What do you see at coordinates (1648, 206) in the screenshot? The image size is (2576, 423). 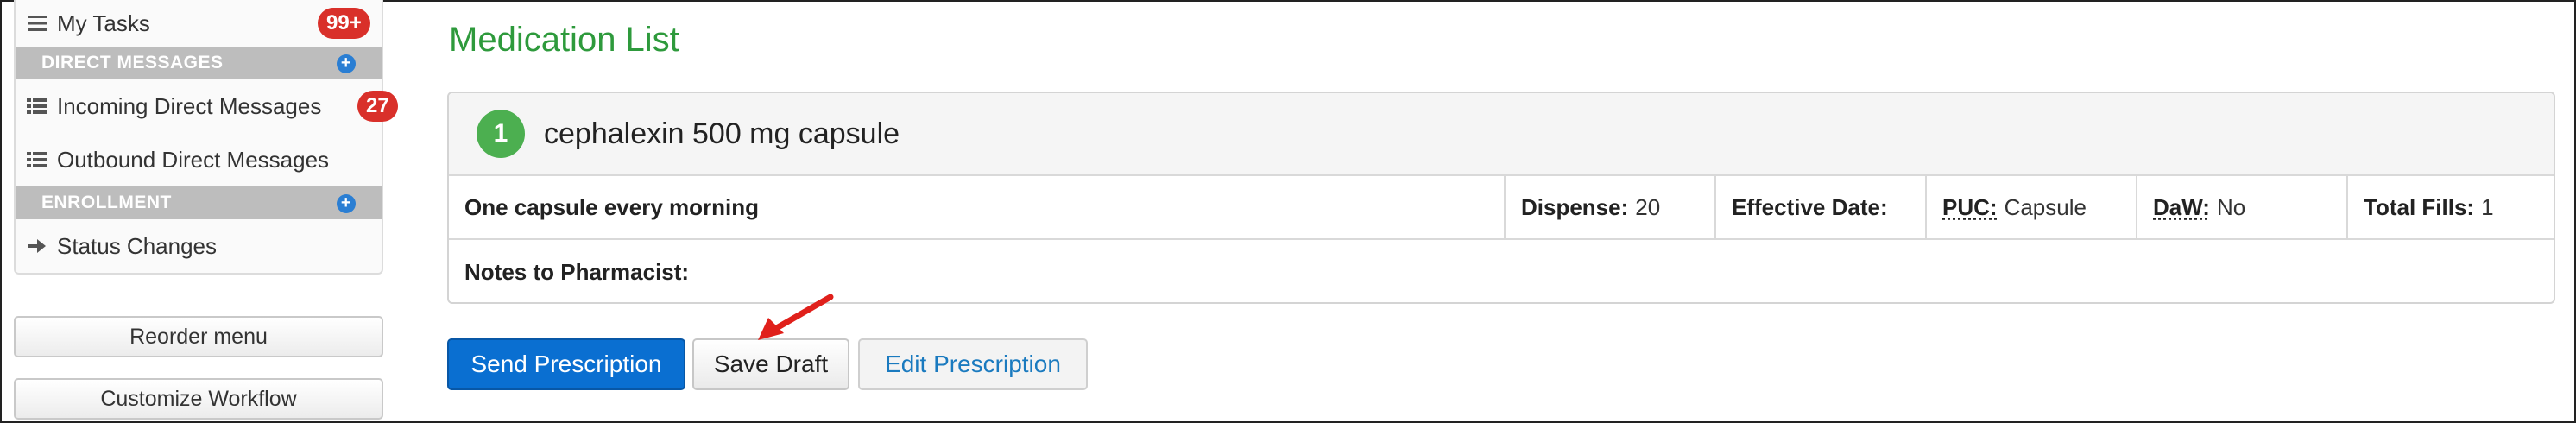 I see `dispense-value: 20` at bounding box center [1648, 206].